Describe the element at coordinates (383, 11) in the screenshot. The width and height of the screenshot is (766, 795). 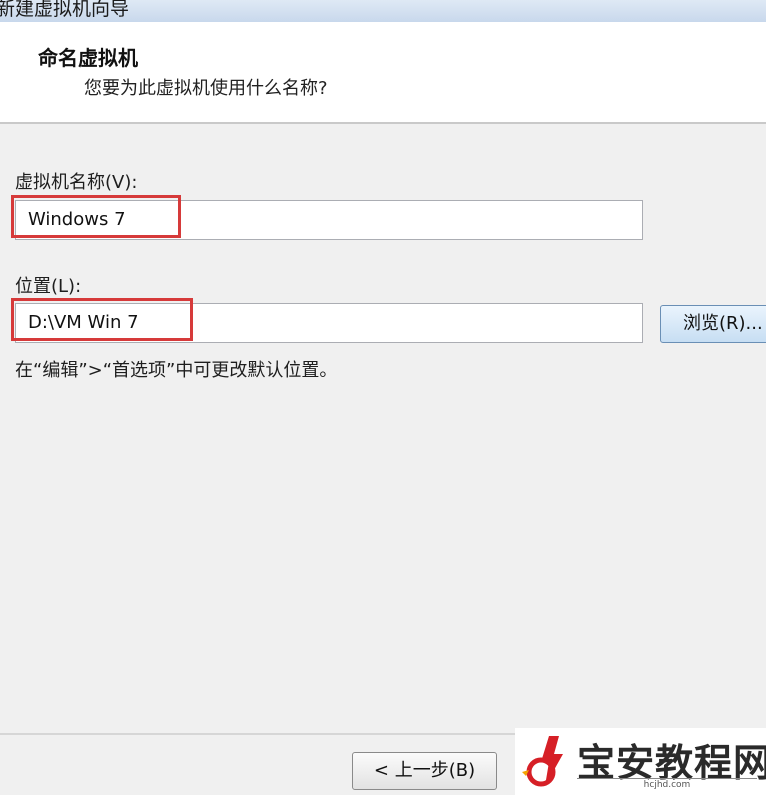
I see `title-bar: 新建虚拟机向导` at that location.